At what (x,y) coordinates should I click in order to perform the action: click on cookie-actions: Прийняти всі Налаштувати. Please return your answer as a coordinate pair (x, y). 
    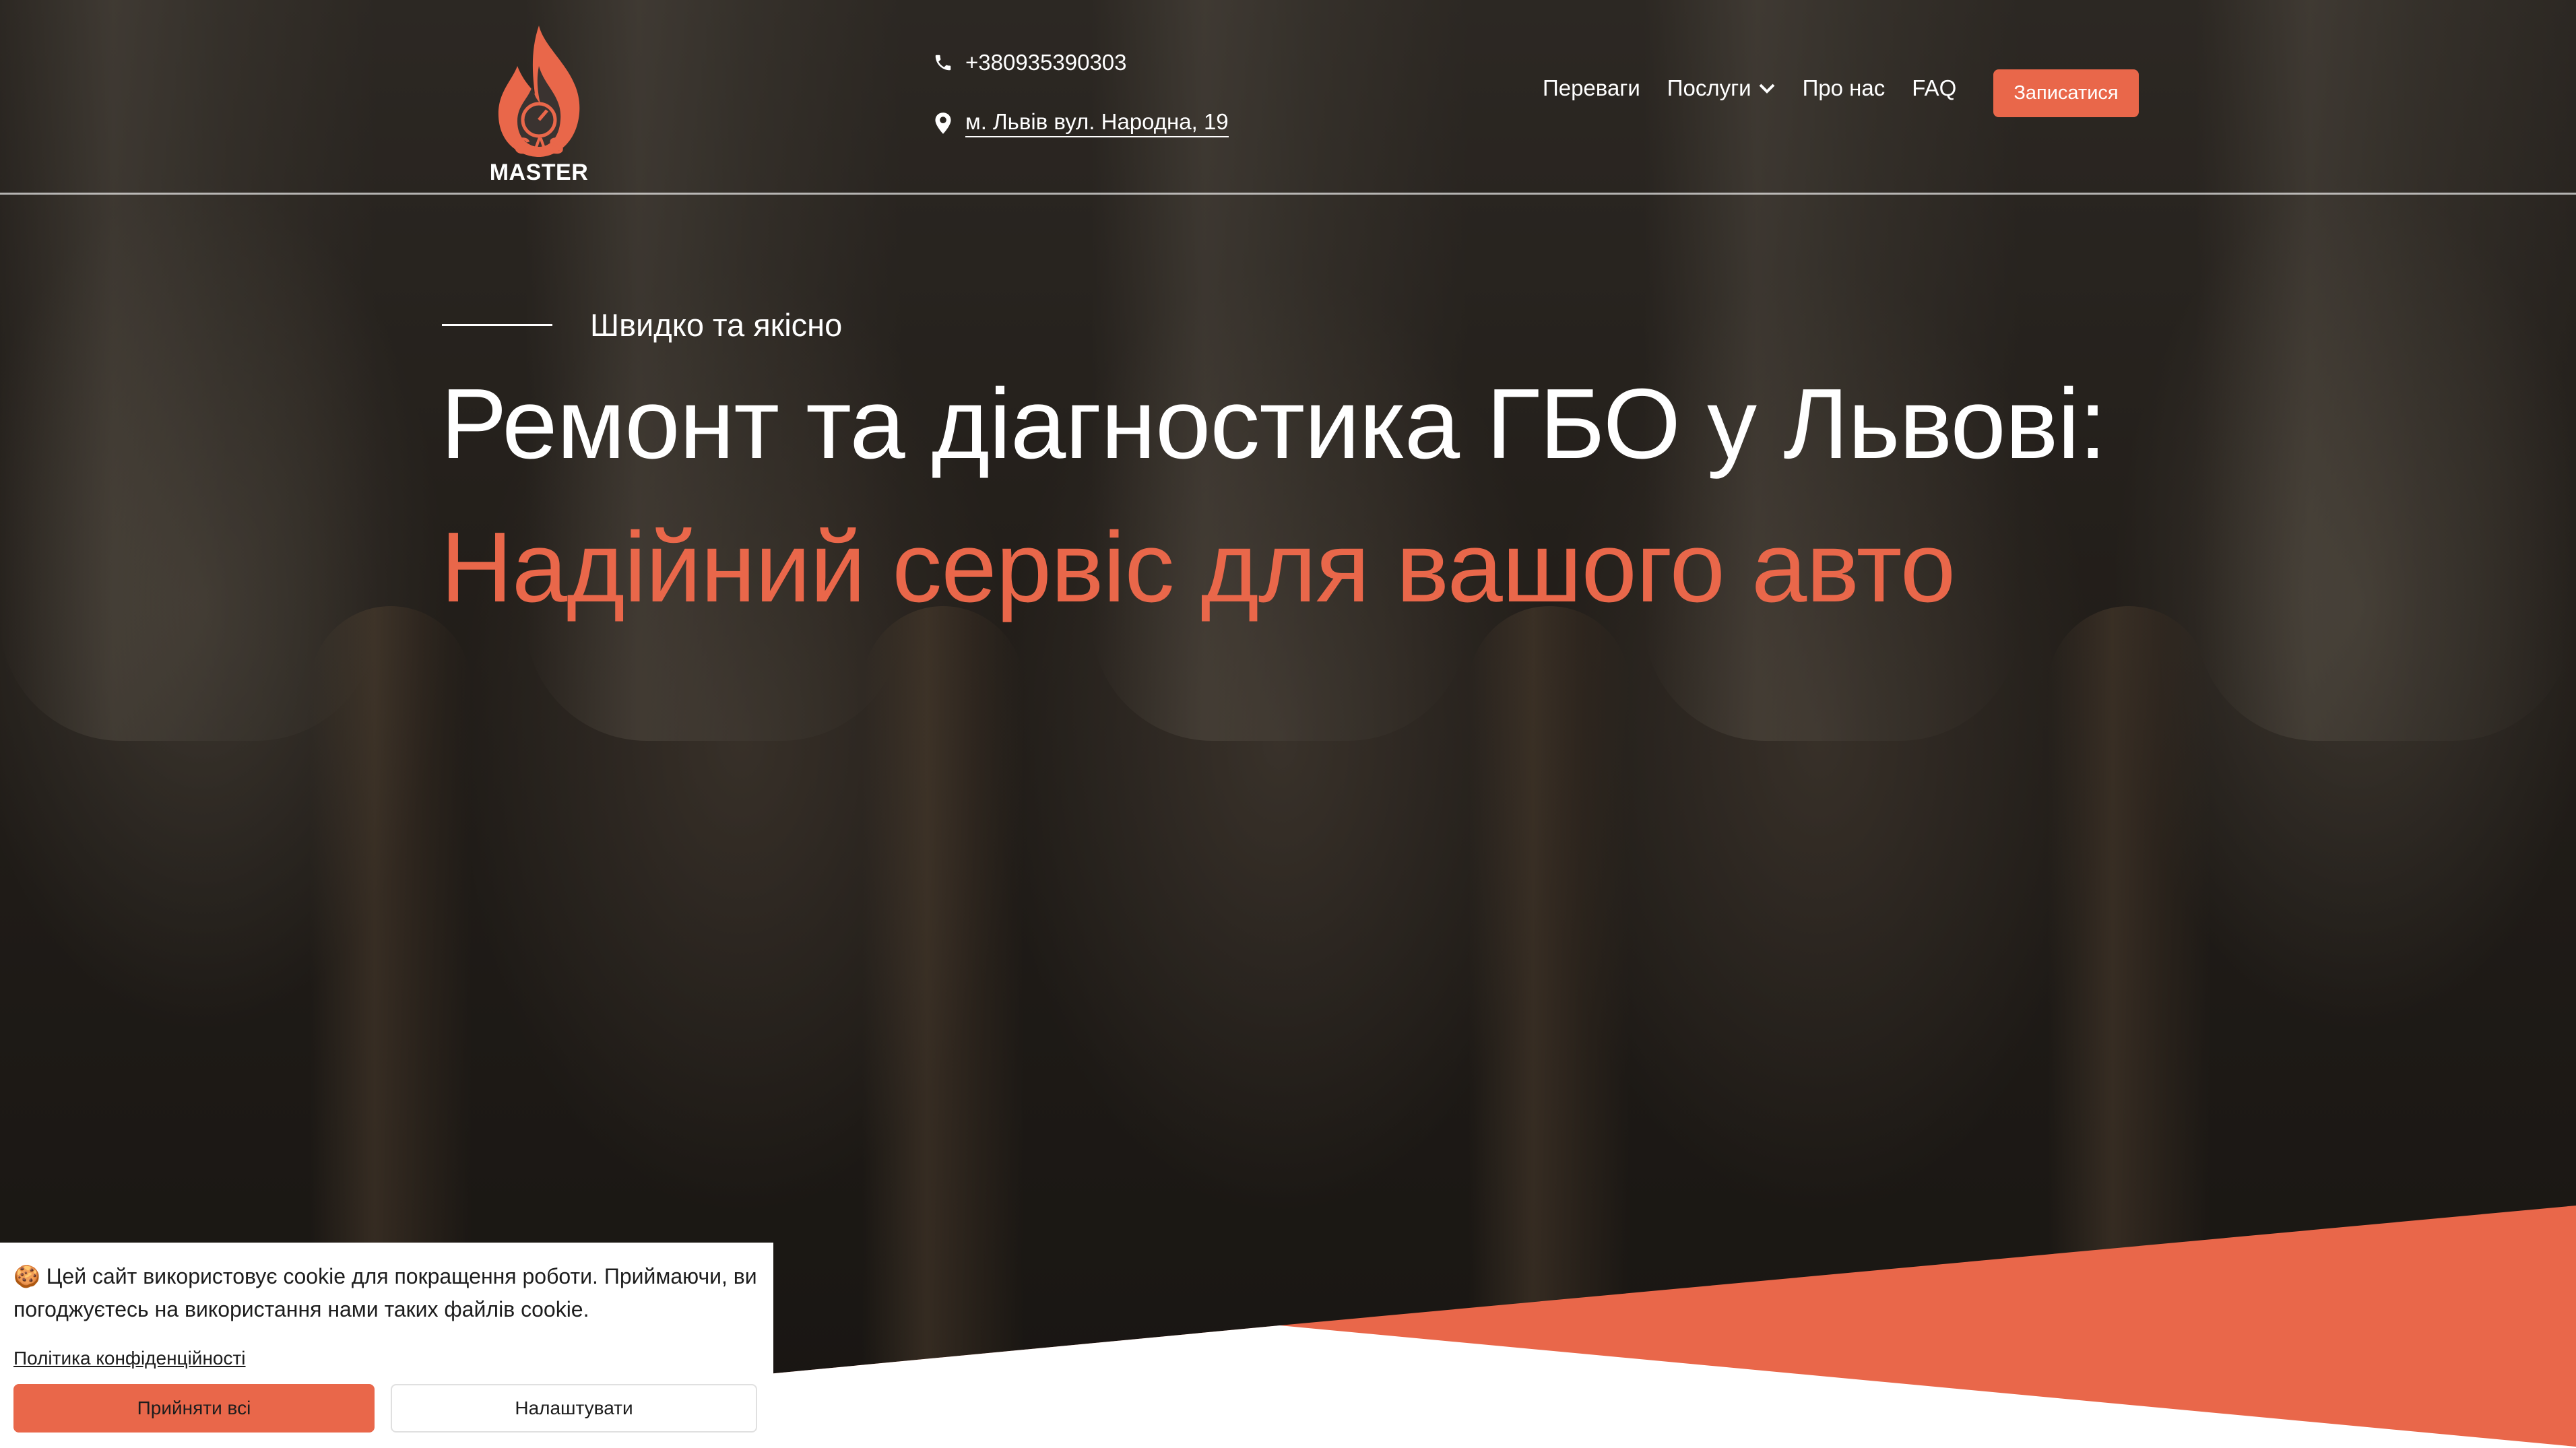
    Looking at the image, I should click on (385, 1408).